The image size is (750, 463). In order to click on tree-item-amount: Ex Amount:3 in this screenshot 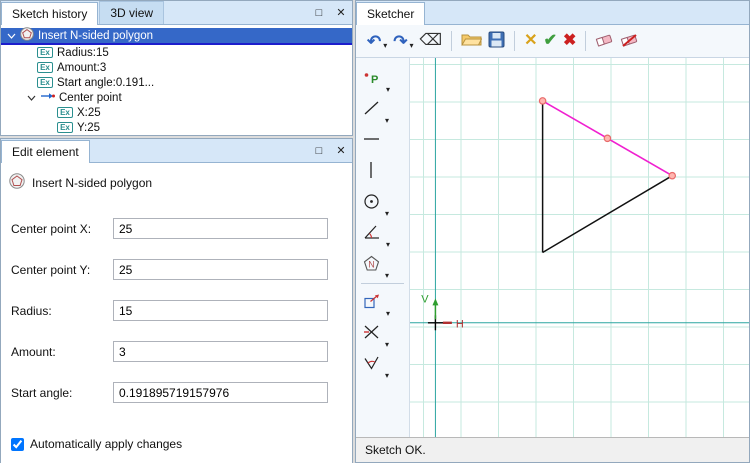, I will do `click(176, 67)`.